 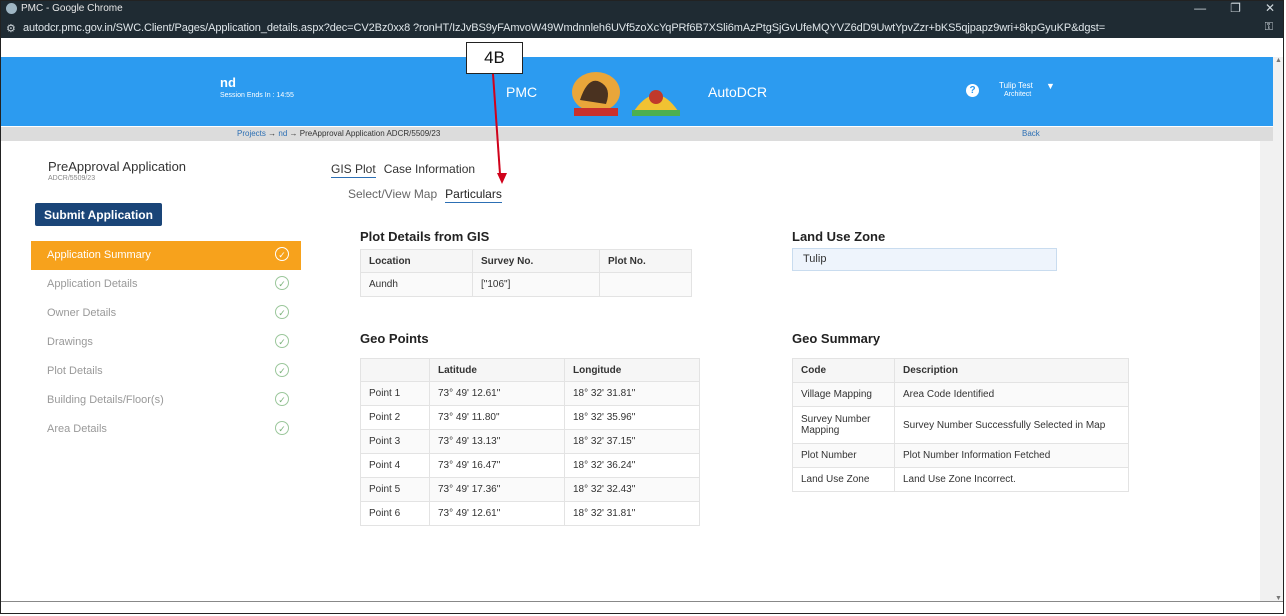 I want to click on sidebar-item-label: Application Details, so click(x=92, y=284).